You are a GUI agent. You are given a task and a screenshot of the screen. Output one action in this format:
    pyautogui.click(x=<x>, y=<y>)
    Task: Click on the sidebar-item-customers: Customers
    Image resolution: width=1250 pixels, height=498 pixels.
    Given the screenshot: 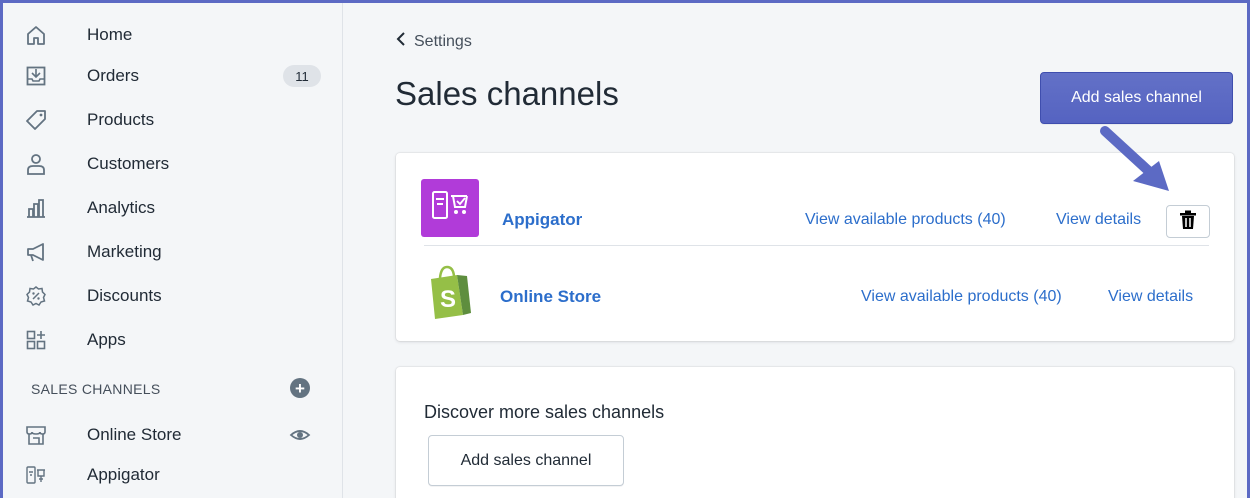 What is the action you would take?
    pyautogui.click(x=173, y=164)
    